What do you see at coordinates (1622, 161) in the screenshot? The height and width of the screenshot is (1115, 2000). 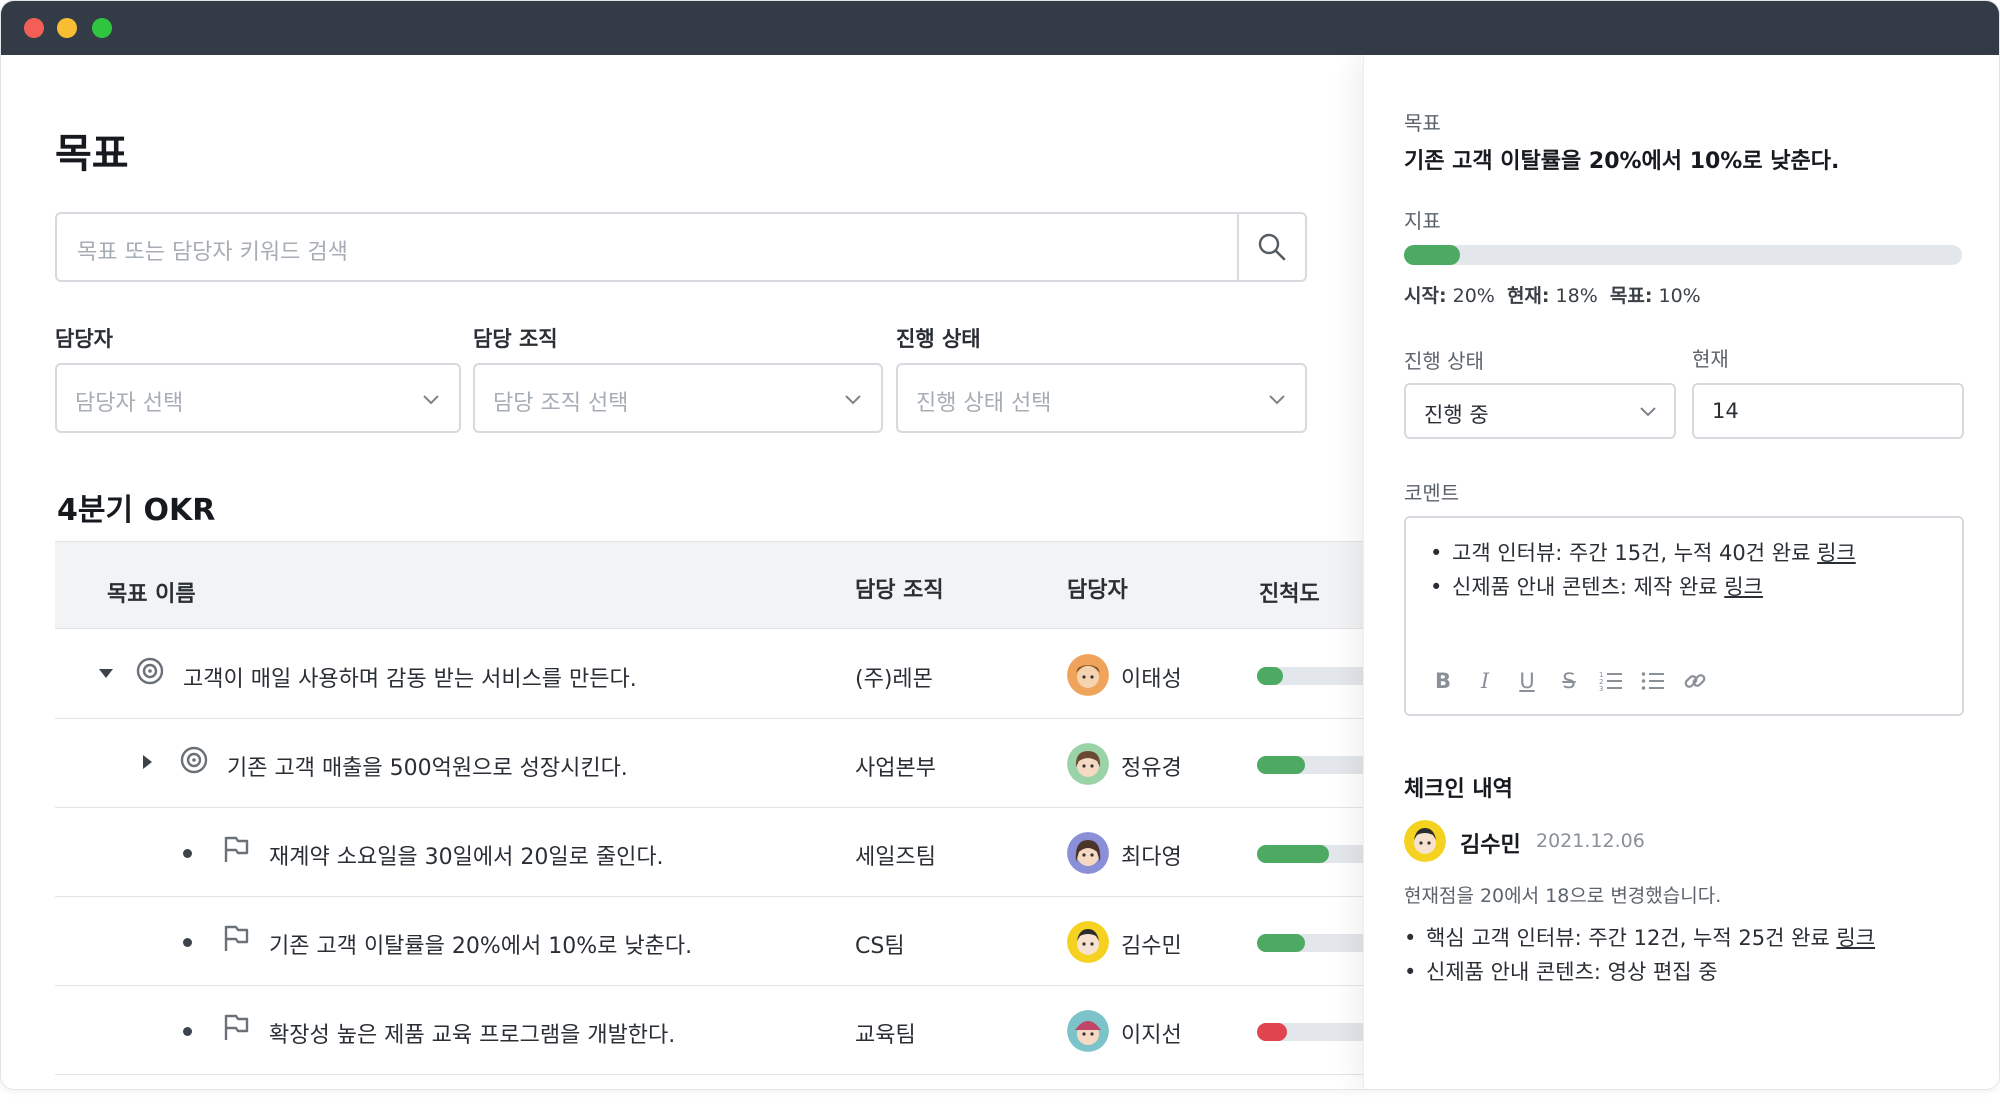 I see `goal-text: 기존 고객 이탈률을 20%에서 10%로 낮춘다.` at bounding box center [1622, 161].